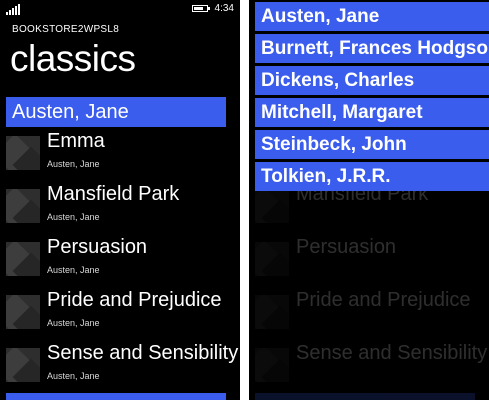 This screenshot has height=400, width=489. What do you see at coordinates (372, 80) in the screenshot?
I see `jump-item-dickens: Dickens, Charles` at bounding box center [372, 80].